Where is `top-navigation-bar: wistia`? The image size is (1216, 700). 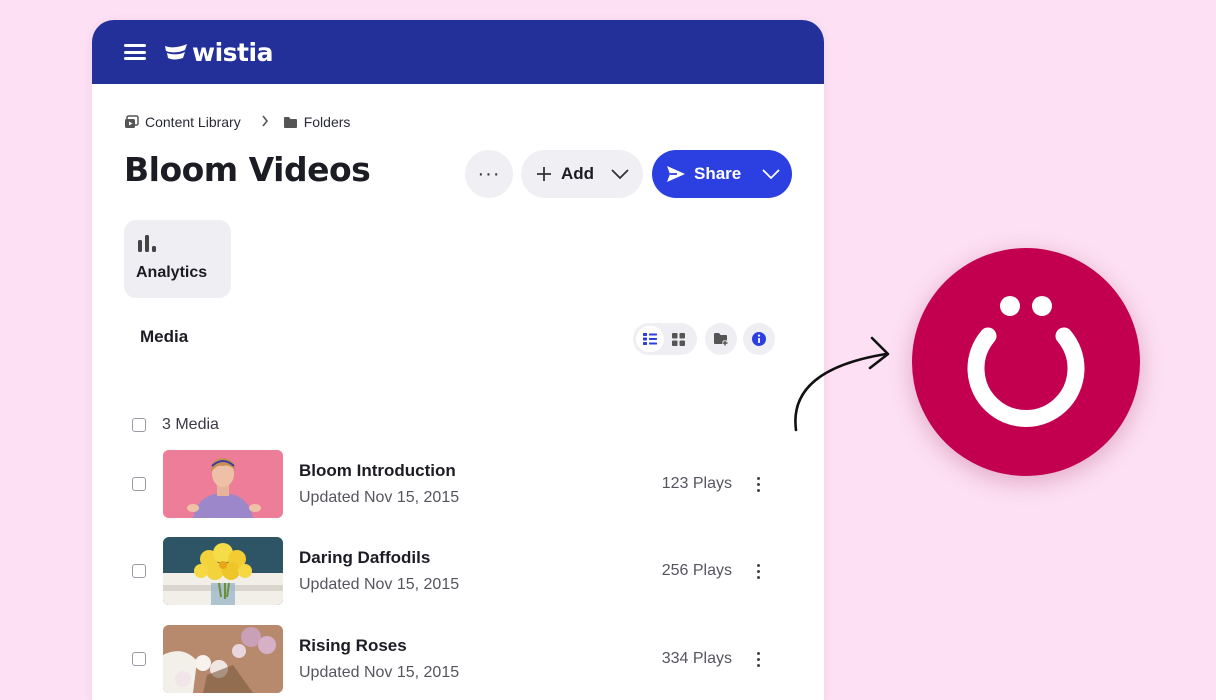
top-navigation-bar: wistia is located at coordinates (458, 52).